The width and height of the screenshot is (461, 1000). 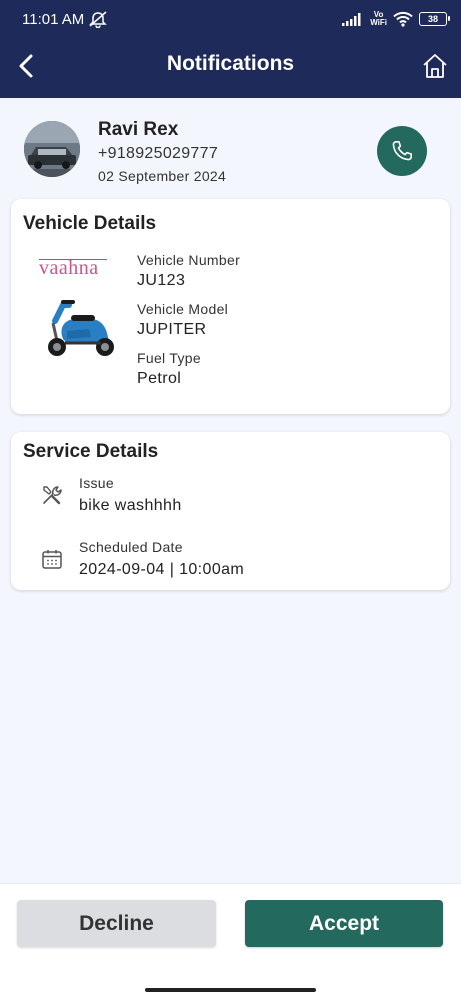 I want to click on decline-button: Decline, so click(x=116, y=923).